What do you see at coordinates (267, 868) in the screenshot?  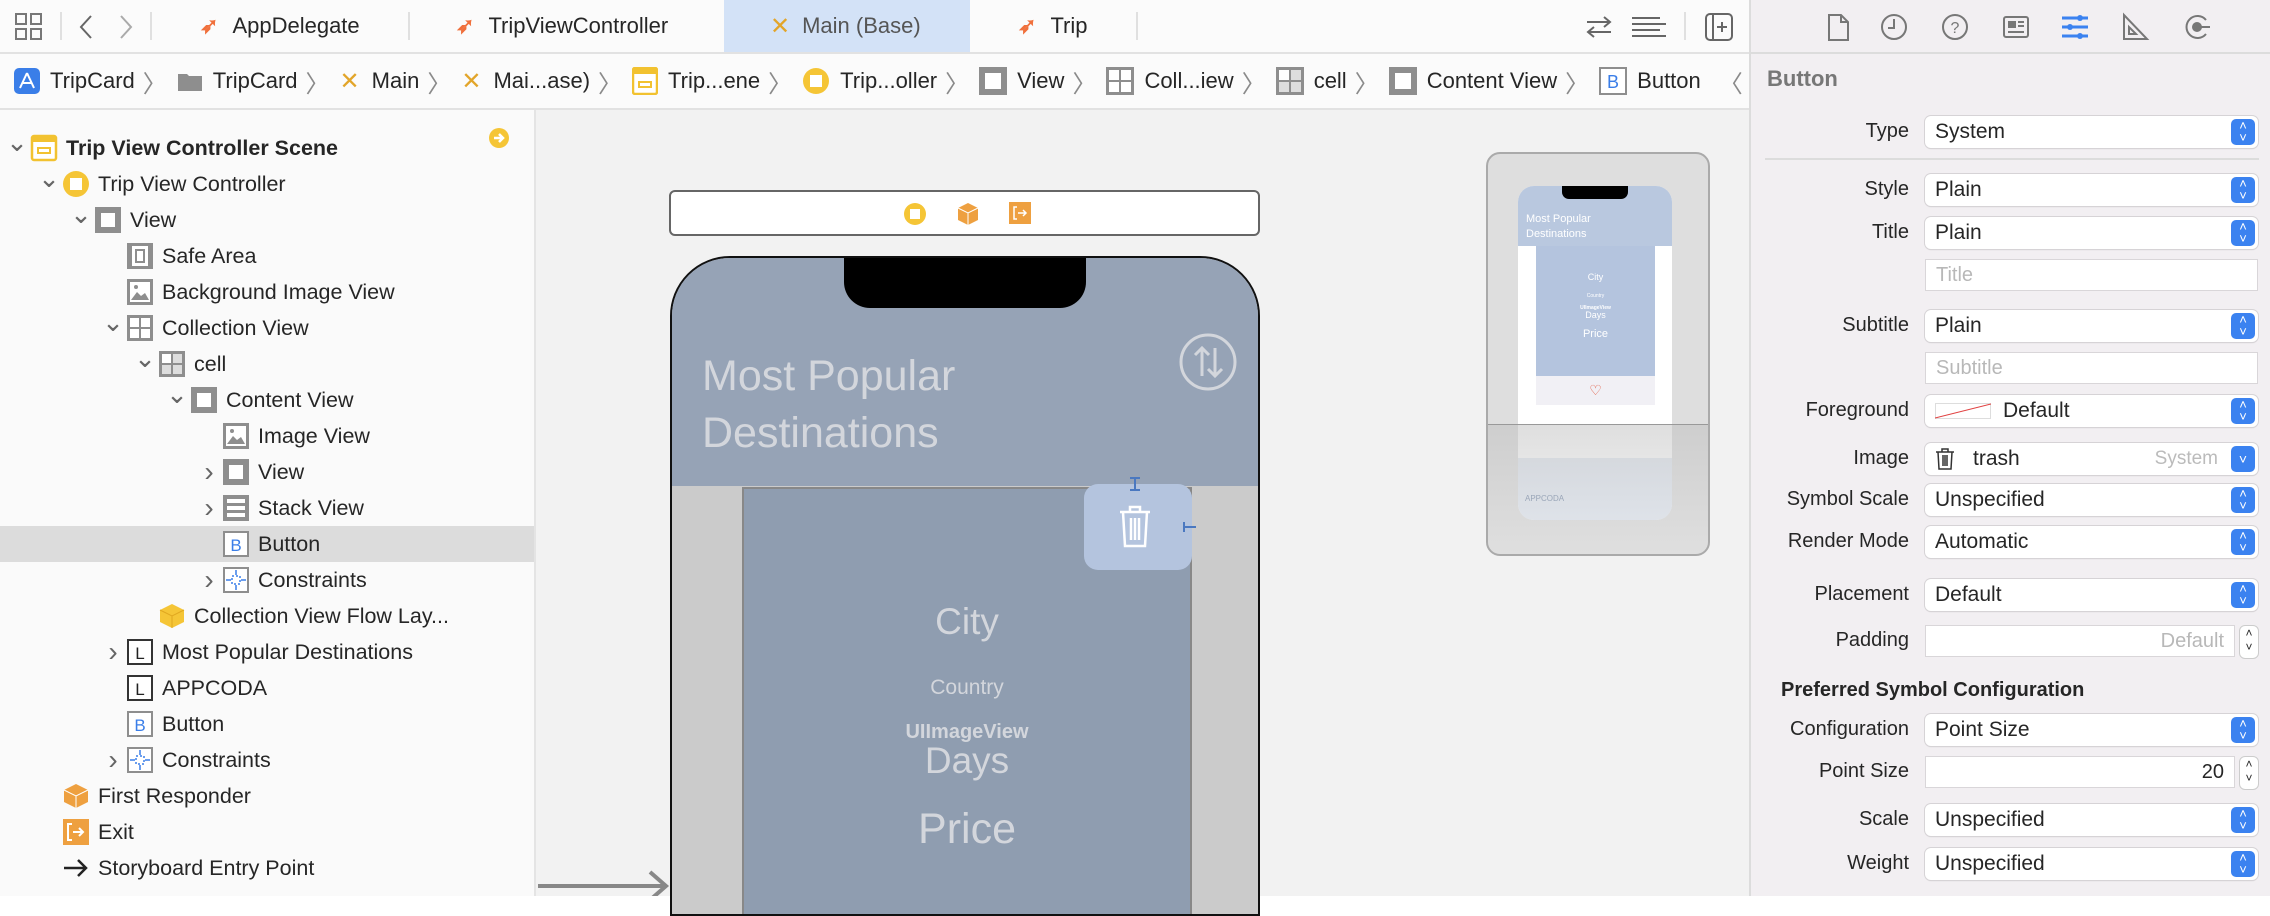 I see `outline-item: Storyboard Entry Point` at bounding box center [267, 868].